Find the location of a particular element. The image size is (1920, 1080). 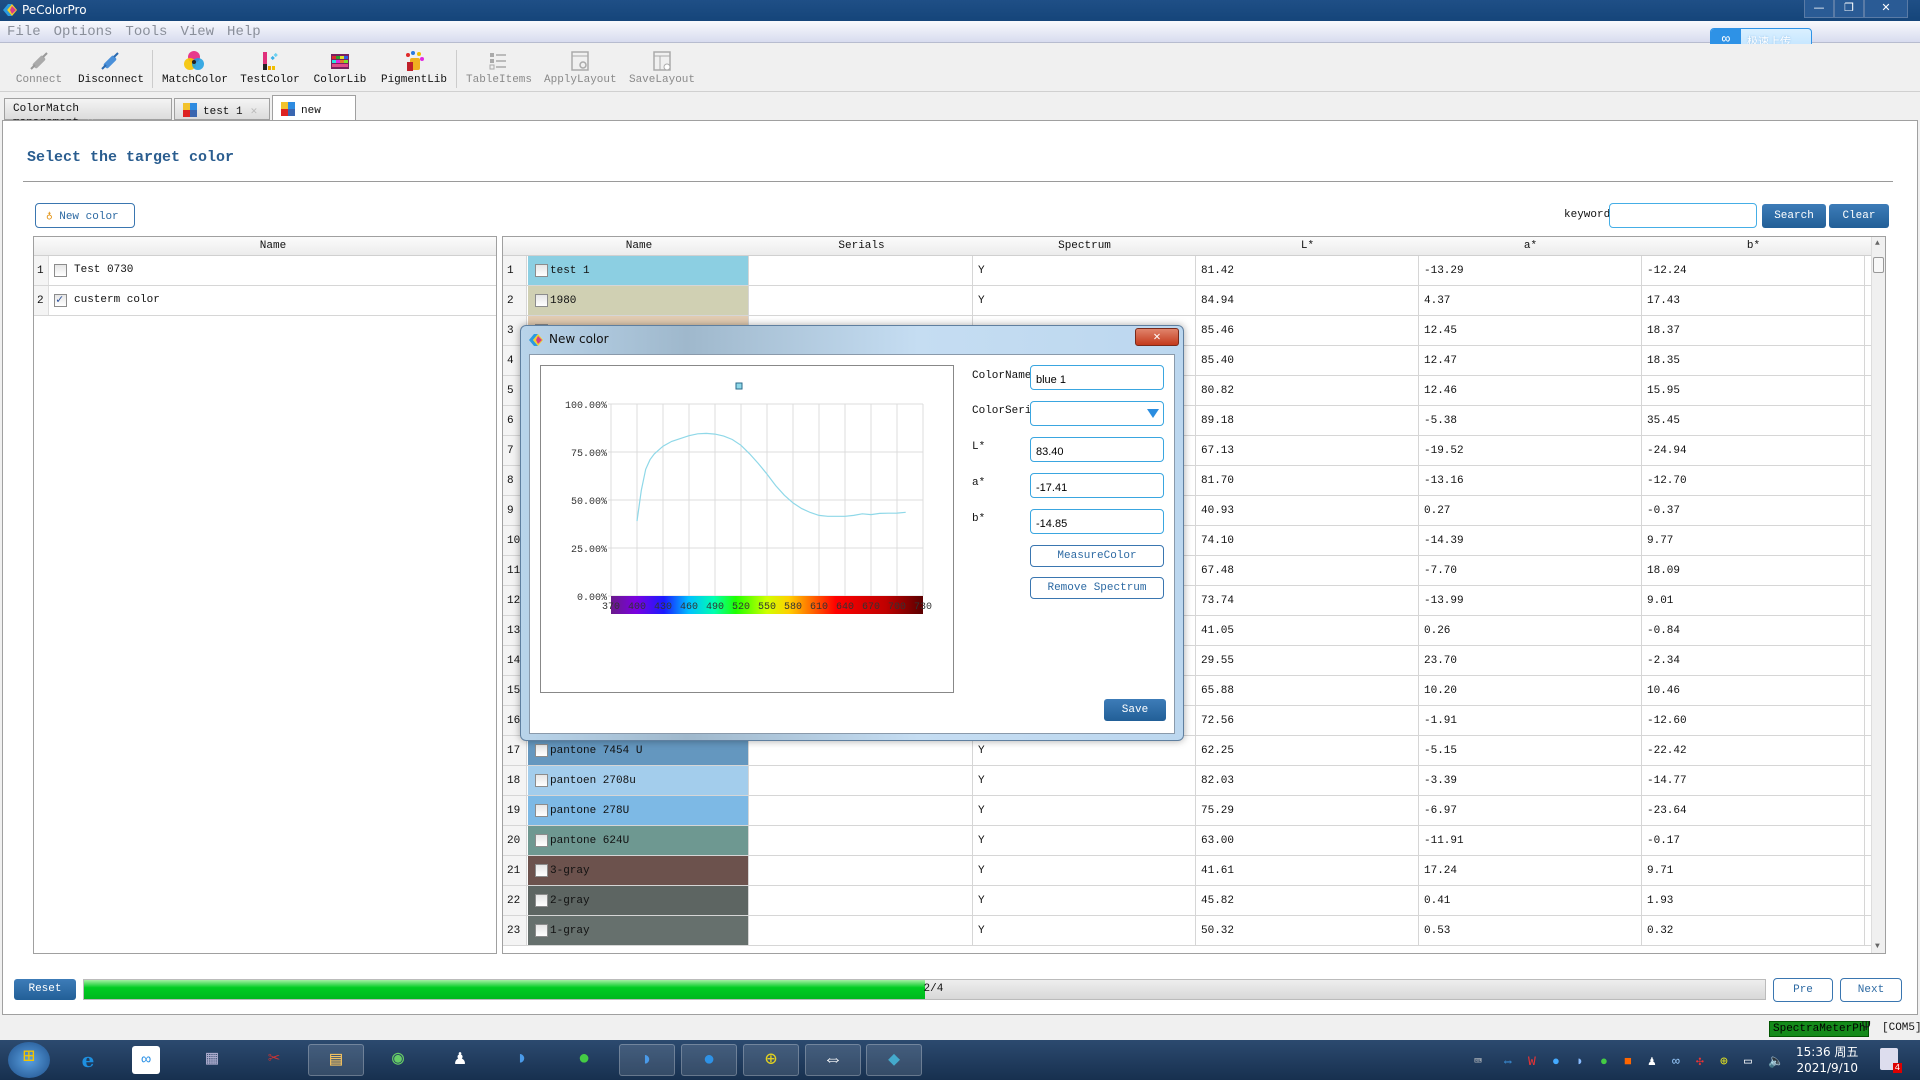

scrollbar-thumb is located at coordinates (1878, 265).